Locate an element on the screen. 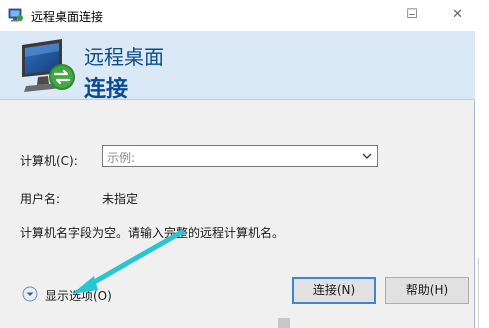 The image size is (489, 328). banner-title-line1: 远程桌面 is located at coordinates (124, 57).